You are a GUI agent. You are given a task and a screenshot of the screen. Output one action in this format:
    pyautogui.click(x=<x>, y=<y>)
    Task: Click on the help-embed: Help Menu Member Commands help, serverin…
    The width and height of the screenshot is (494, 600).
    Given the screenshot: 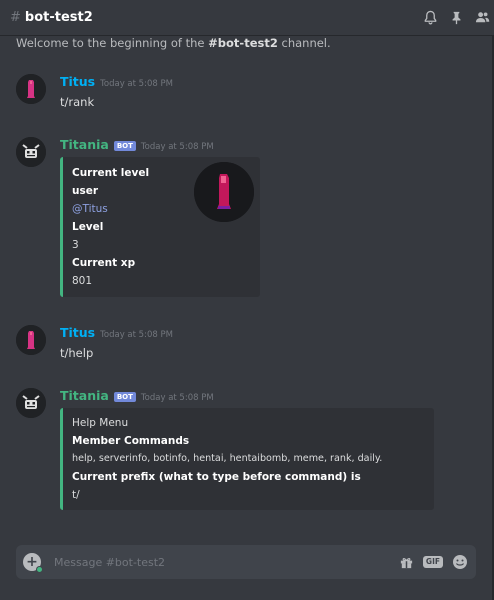 What is the action you would take?
    pyautogui.click(x=247, y=459)
    